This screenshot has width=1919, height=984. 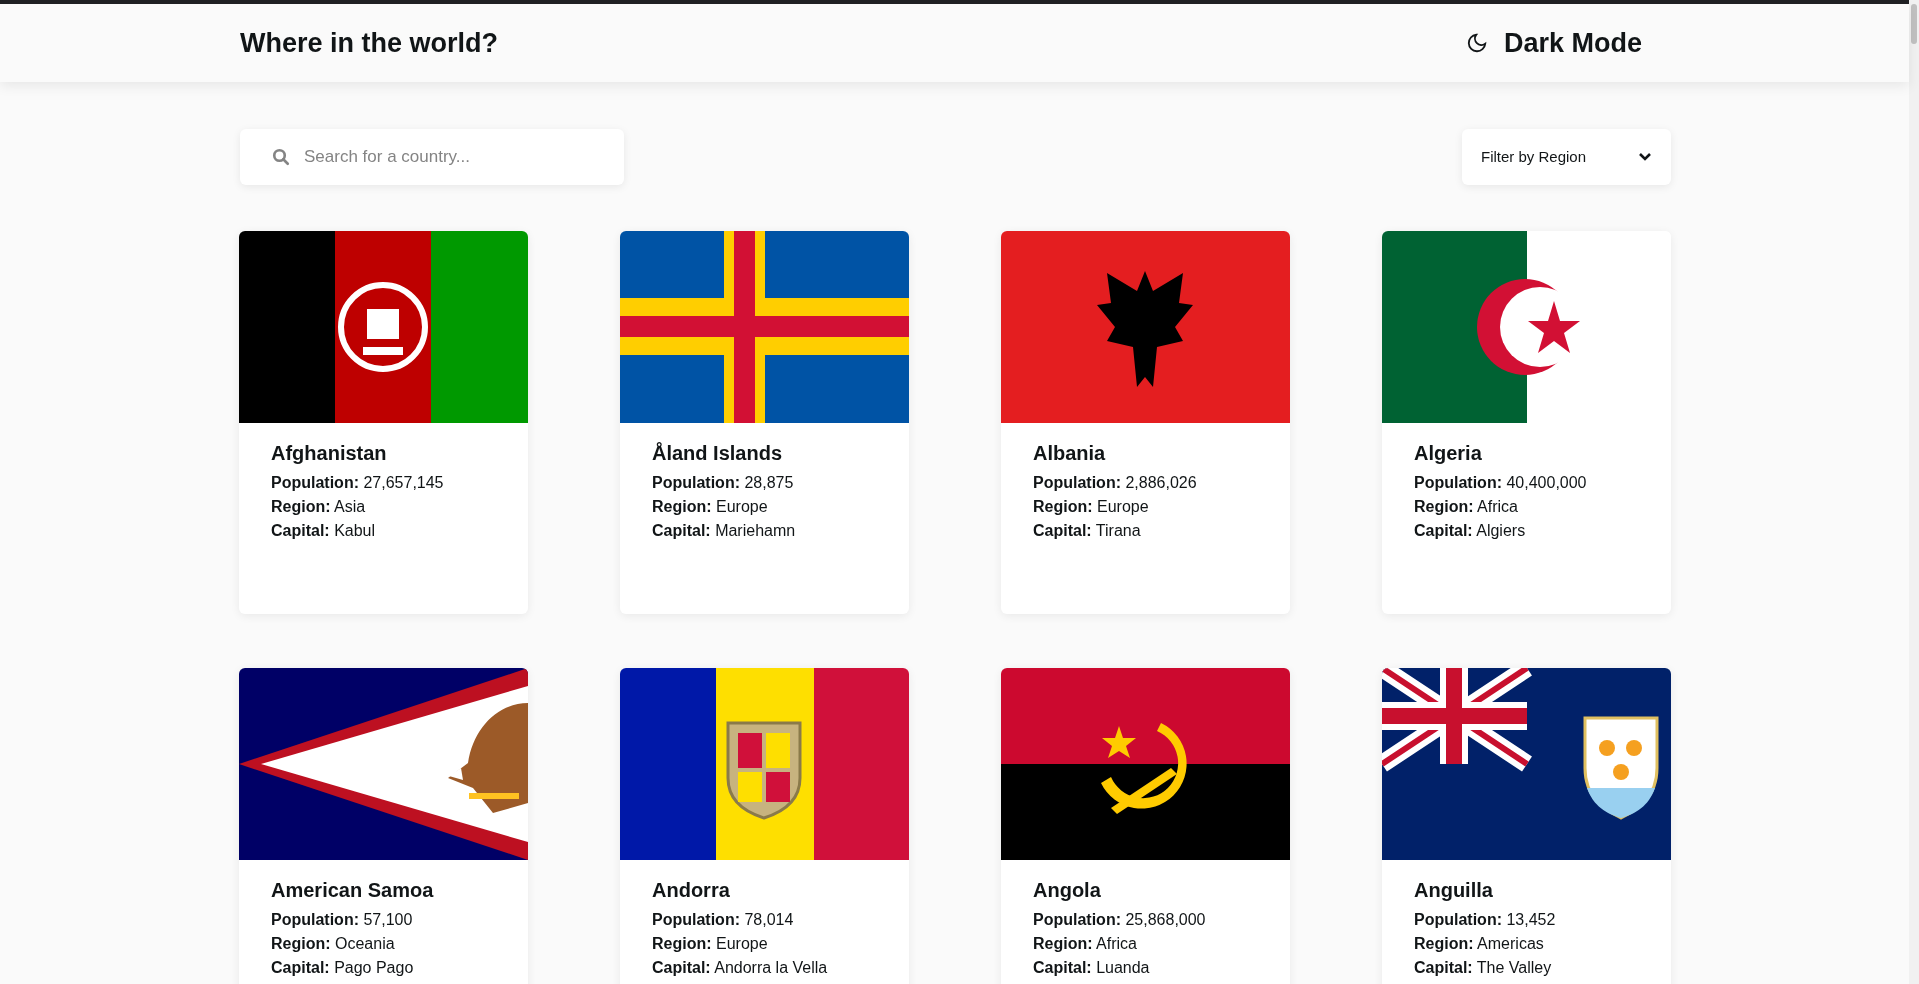 What do you see at coordinates (1070, 453) in the screenshot?
I see `country-name: Albania` at bounding box center [1070, 453].